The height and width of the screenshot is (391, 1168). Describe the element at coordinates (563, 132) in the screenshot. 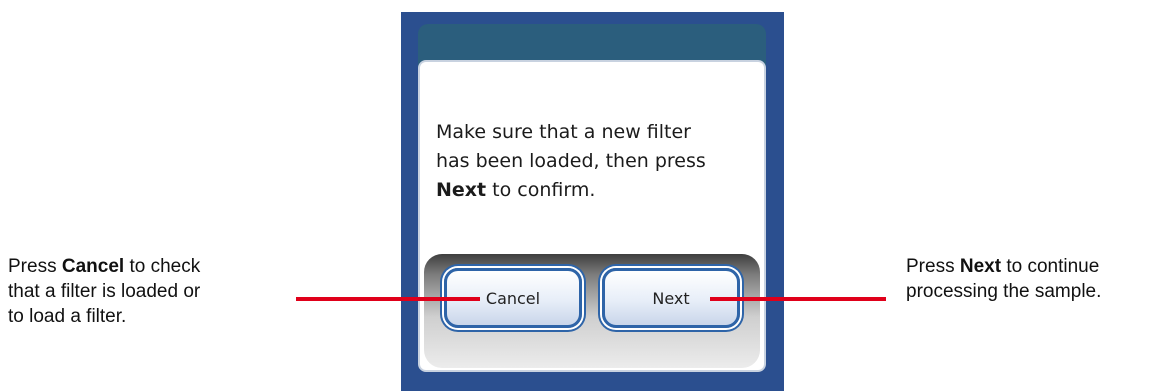

I see `dialog-message-line1: Make sure that a new filter` at that location.